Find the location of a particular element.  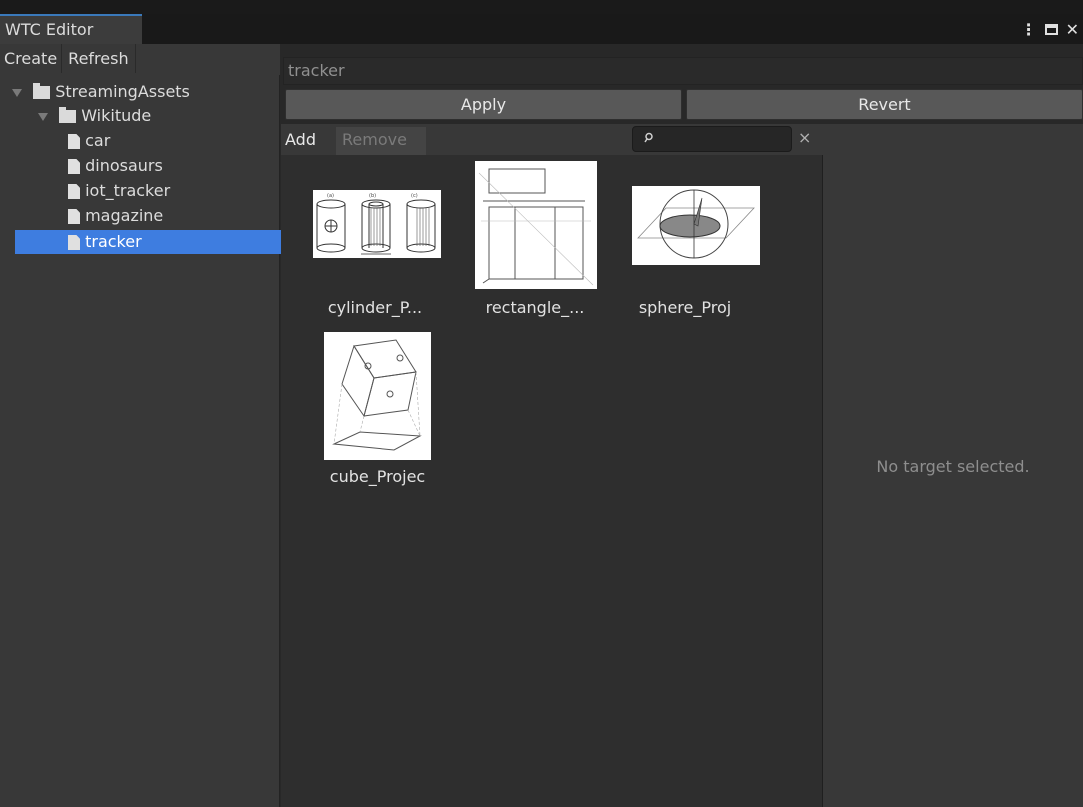

create-button: Create is located at coordinates (31, 58).